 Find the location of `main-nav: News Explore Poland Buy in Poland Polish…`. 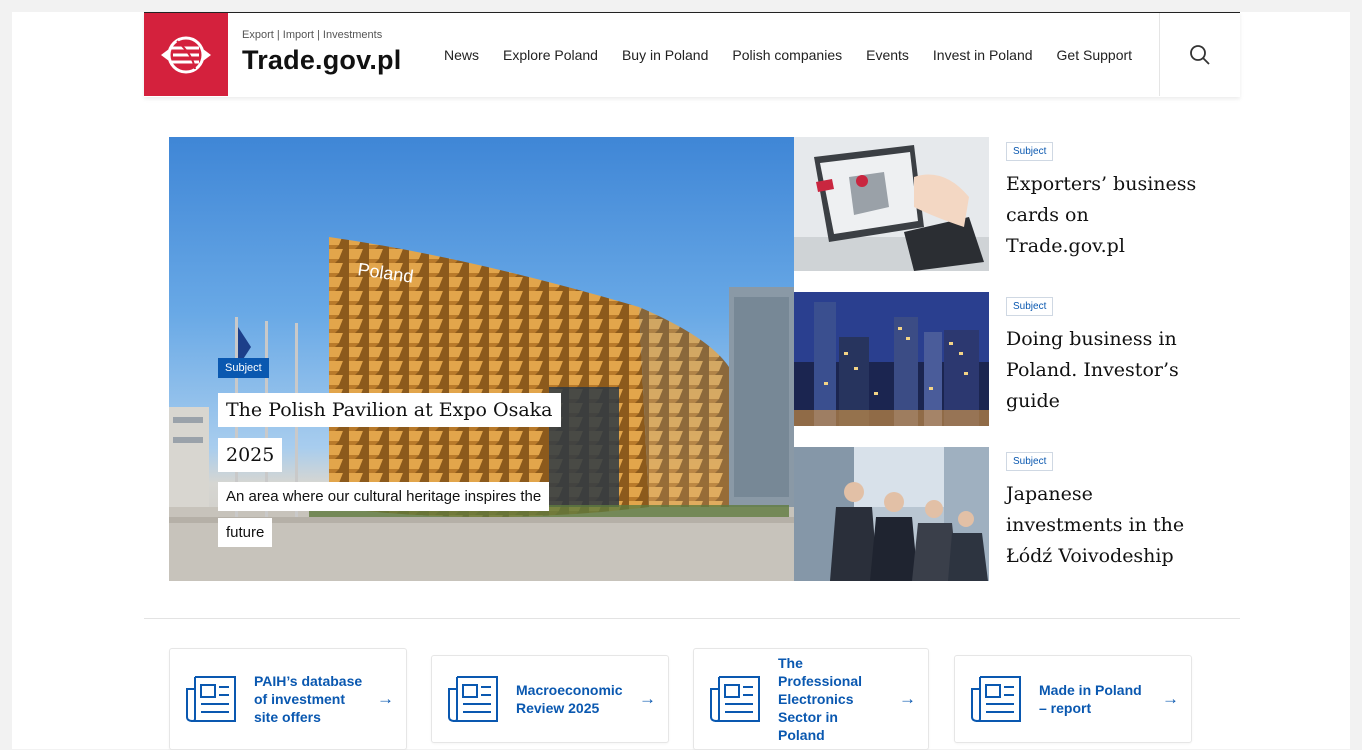

main-nav: News Explore Poland Buy in Poland Polish… is located at coordinates (800, 54).